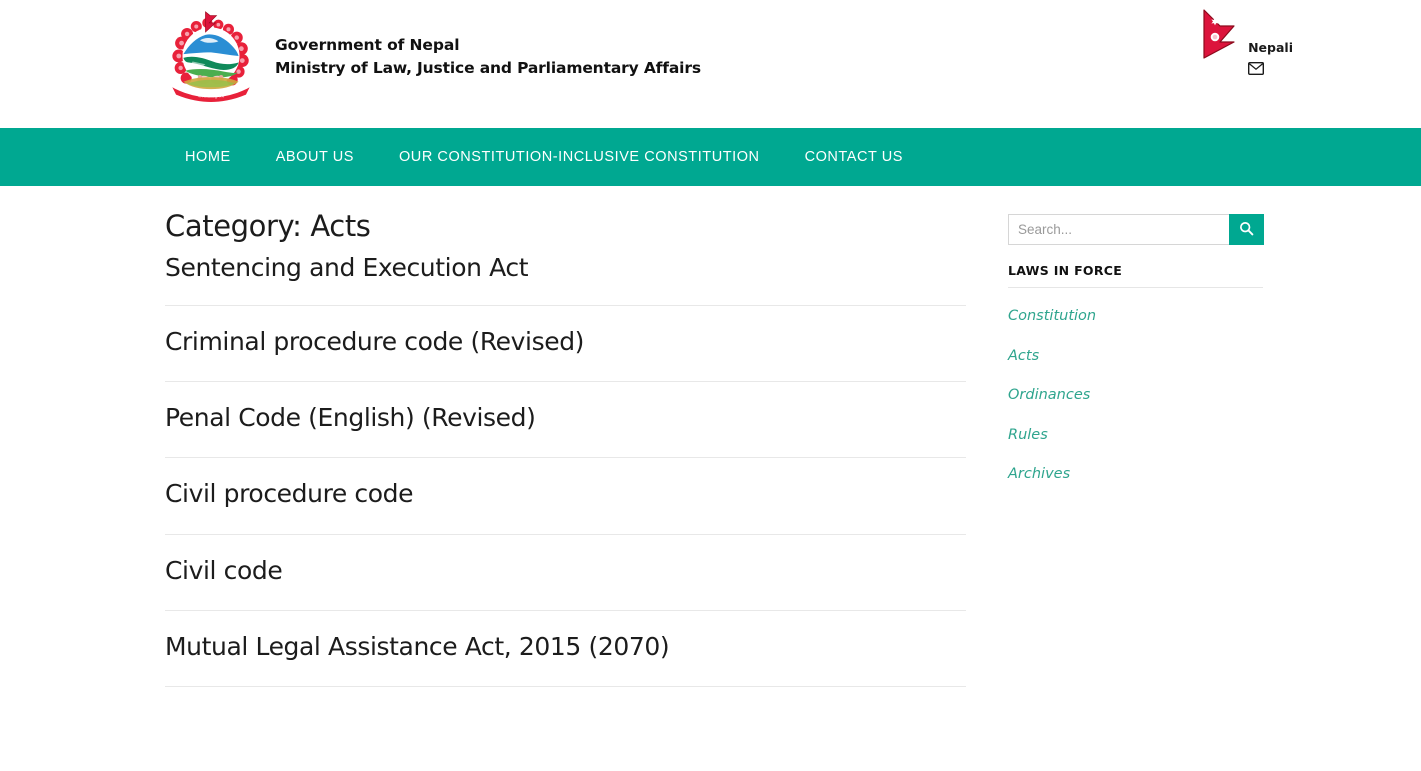 This screenshot has height=771, width=1421. Describe the element at coordinates (1270, 48) in the screenshot. I see `language-label: Nepali` at that location.